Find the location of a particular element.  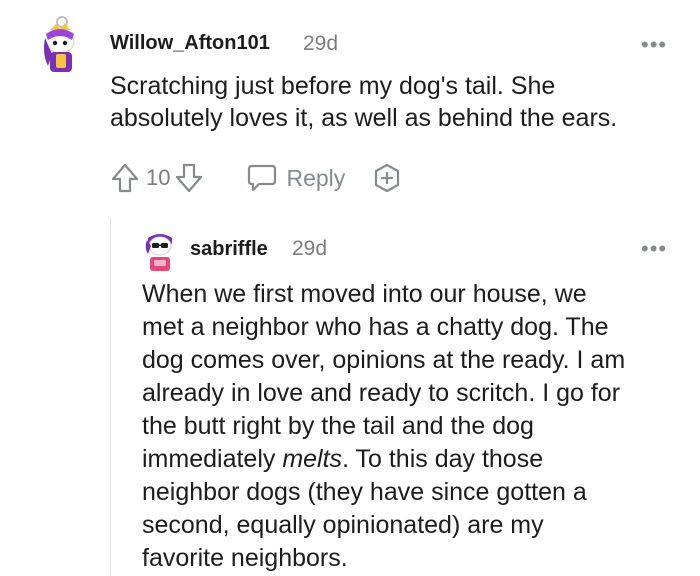

reply-line: immediately melts. To this day those is located at coordinates (414, 459).